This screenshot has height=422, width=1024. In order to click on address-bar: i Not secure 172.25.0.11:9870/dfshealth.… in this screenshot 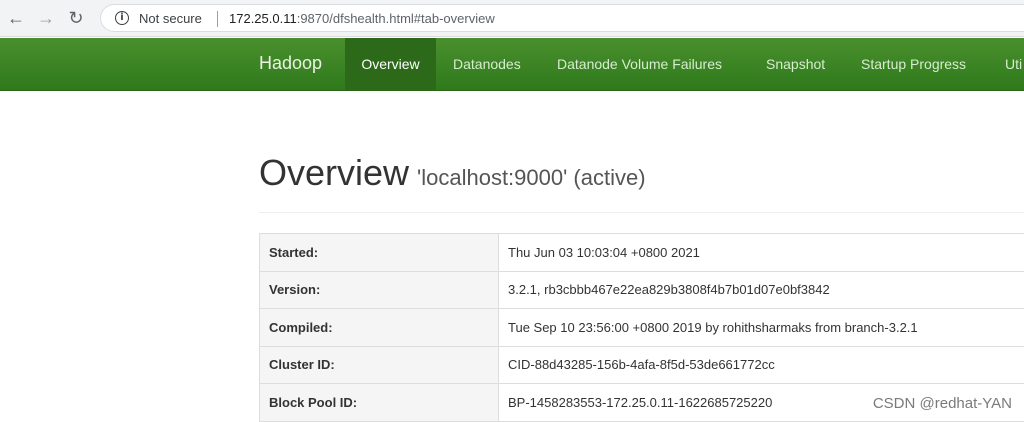, I will do `click(562, 18)`.